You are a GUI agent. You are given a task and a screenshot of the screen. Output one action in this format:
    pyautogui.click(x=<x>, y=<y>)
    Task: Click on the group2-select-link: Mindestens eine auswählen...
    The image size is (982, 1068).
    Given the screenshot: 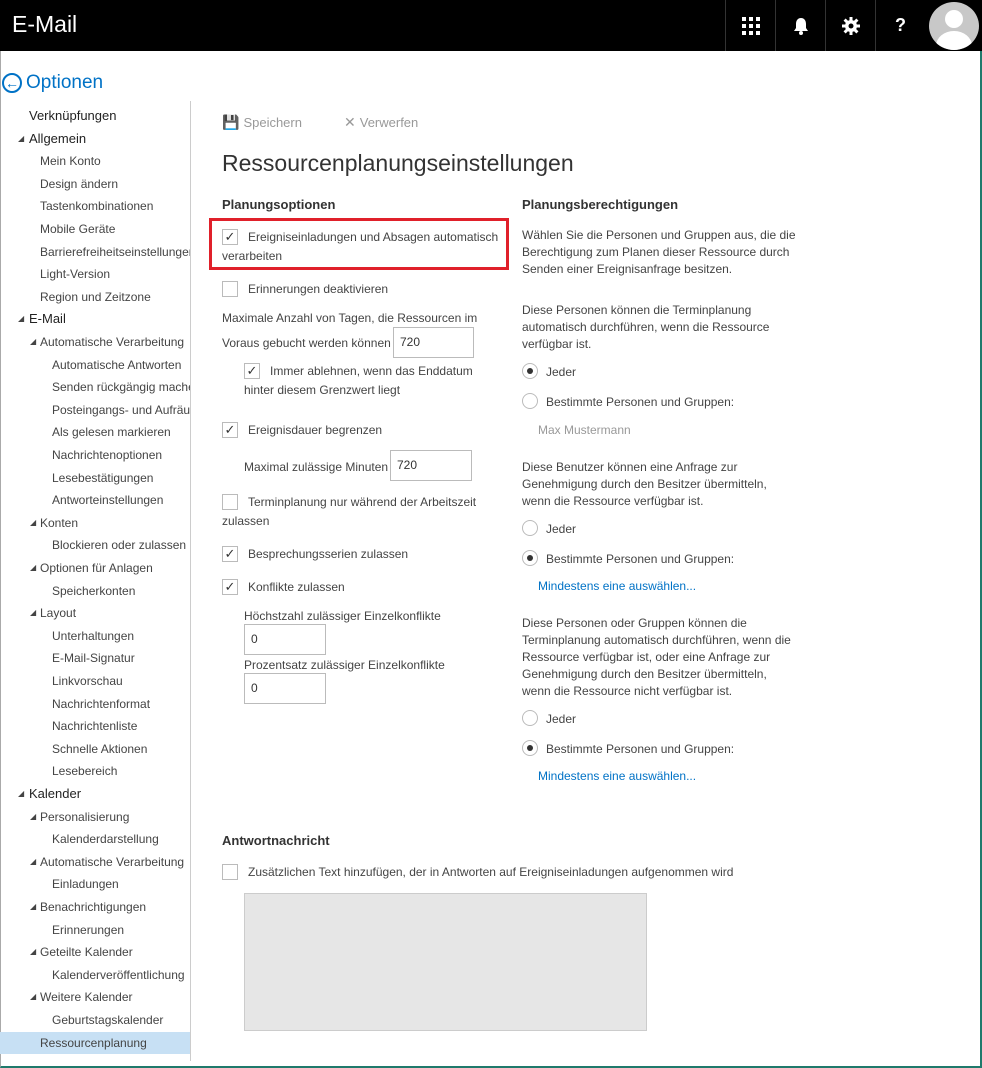 What is the action you would take?
    pyautogui.click(x=617, y=586)
    